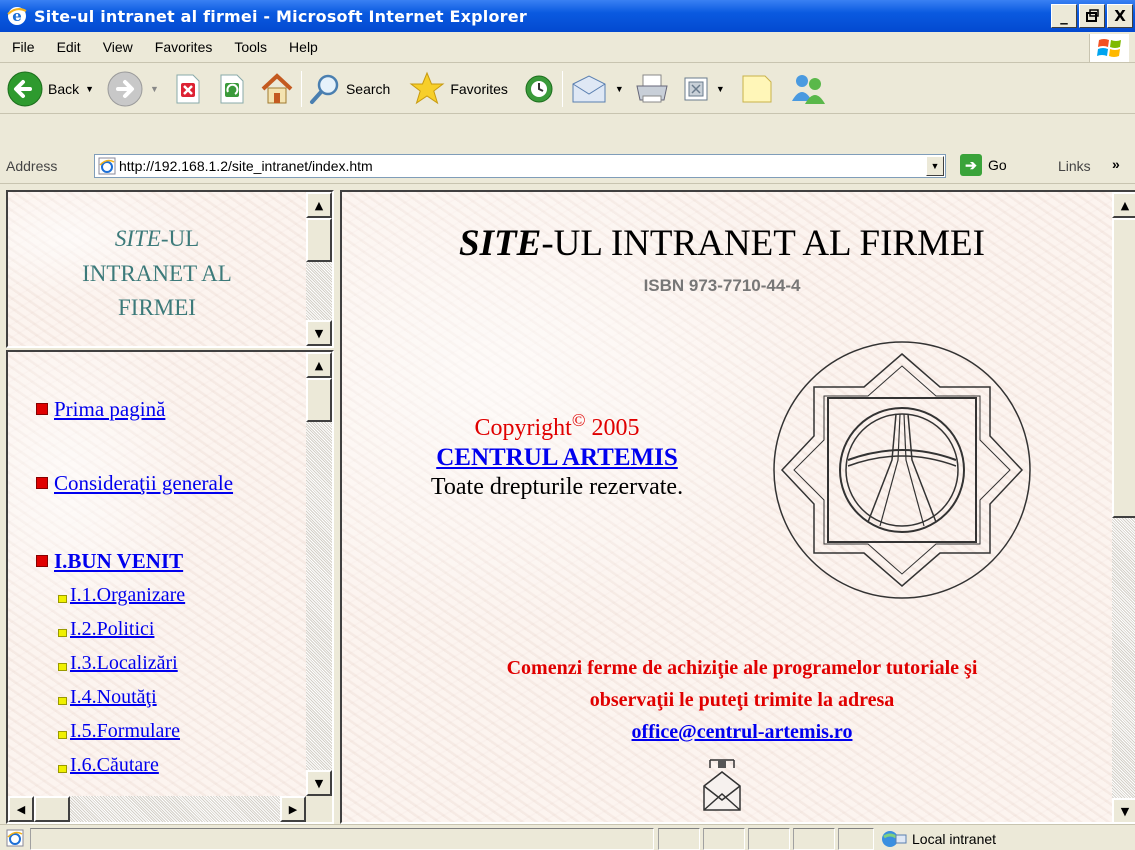 The width and height of the screenshot is (1135, 850). Describe the element at coordinates (180, 238) in the screenshot. I see `site-title-line1: -UL` at that location.